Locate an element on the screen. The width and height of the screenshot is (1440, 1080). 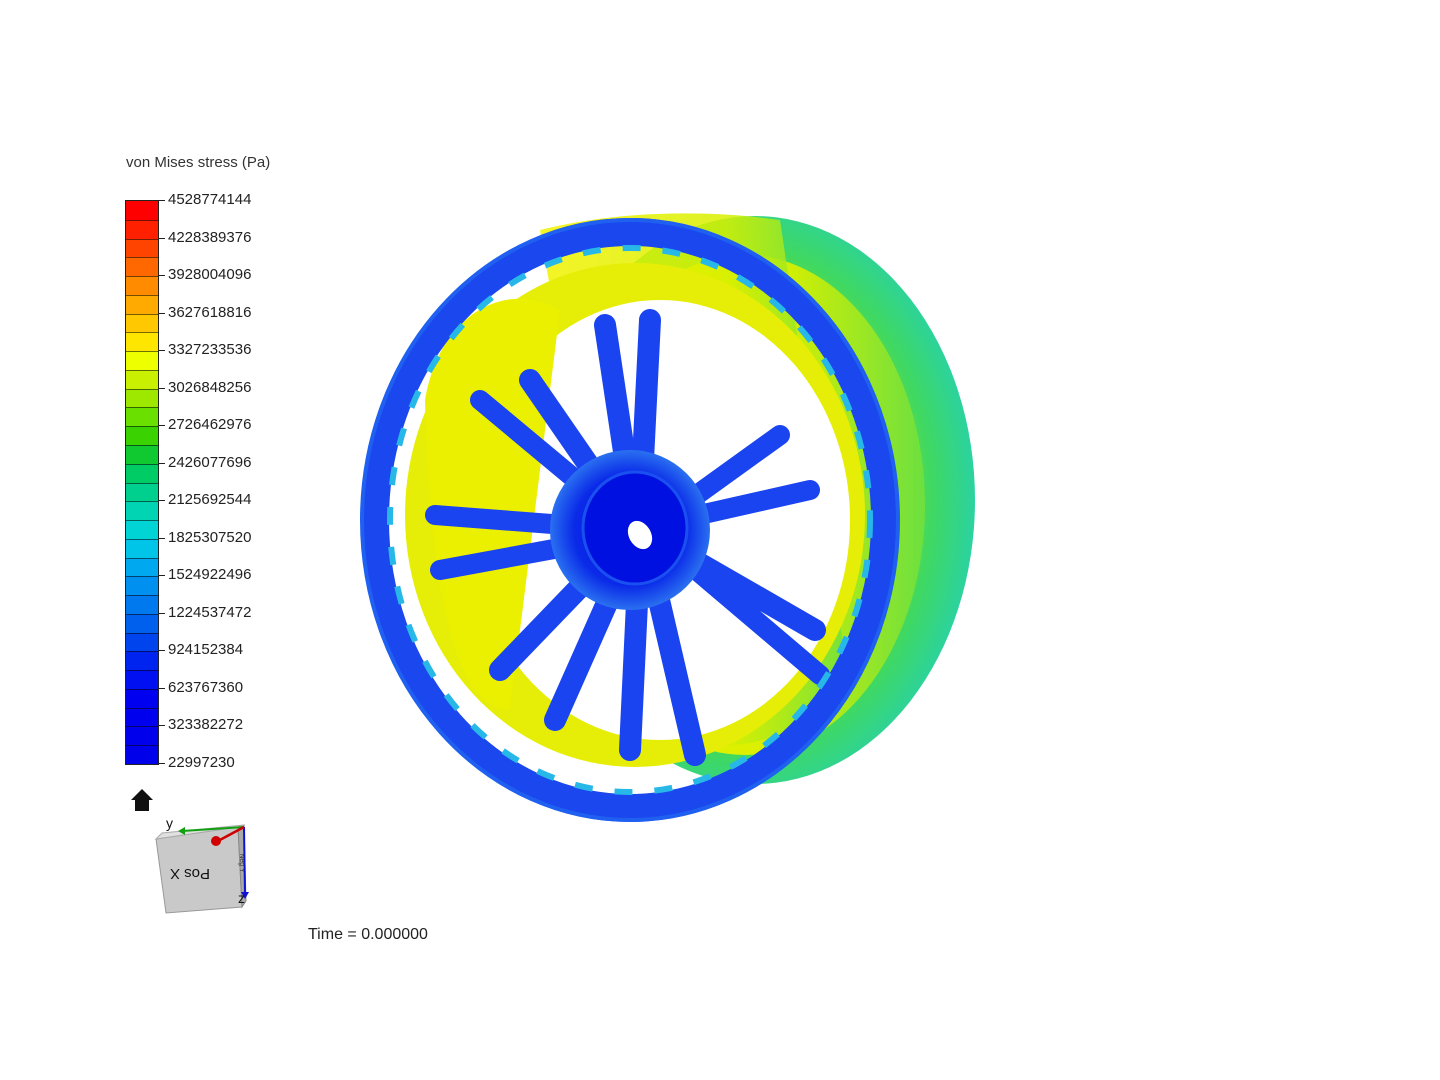
colorbar-tick-label: 2125692544 is located at coordinates (210, 500).